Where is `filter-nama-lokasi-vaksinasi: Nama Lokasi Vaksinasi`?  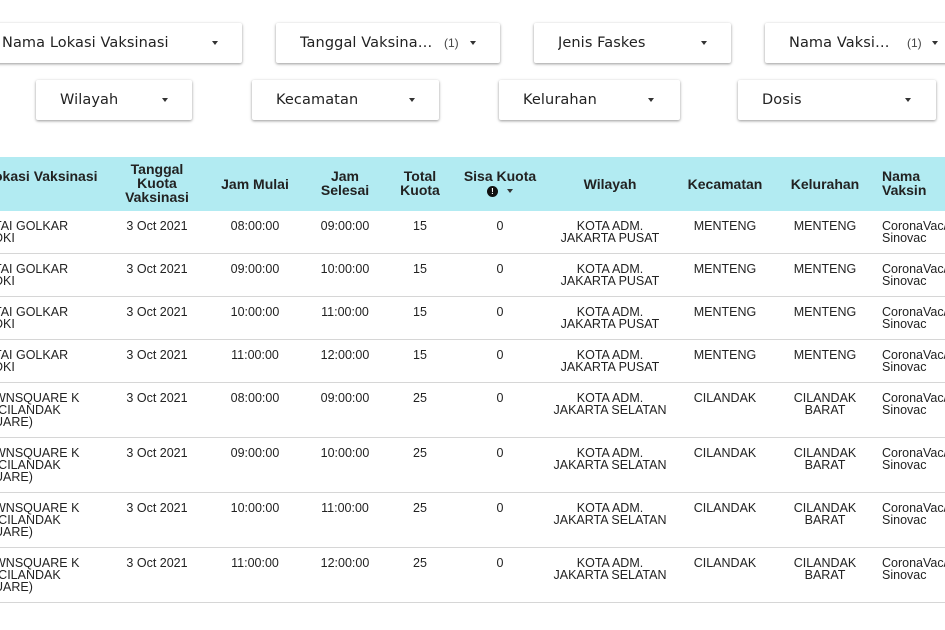
filter-nama-lokasi-vaksinasi: Nama Lokasi Vaksinasi is located at coordinates (121, 43).